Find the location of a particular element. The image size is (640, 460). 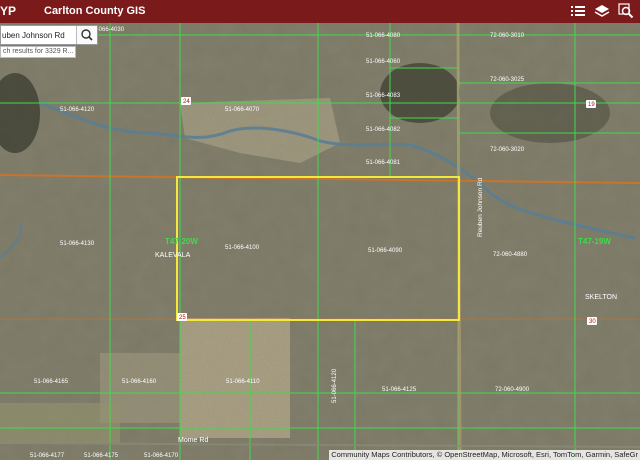

road-shield: 19 is located at coordinates (591, 104).